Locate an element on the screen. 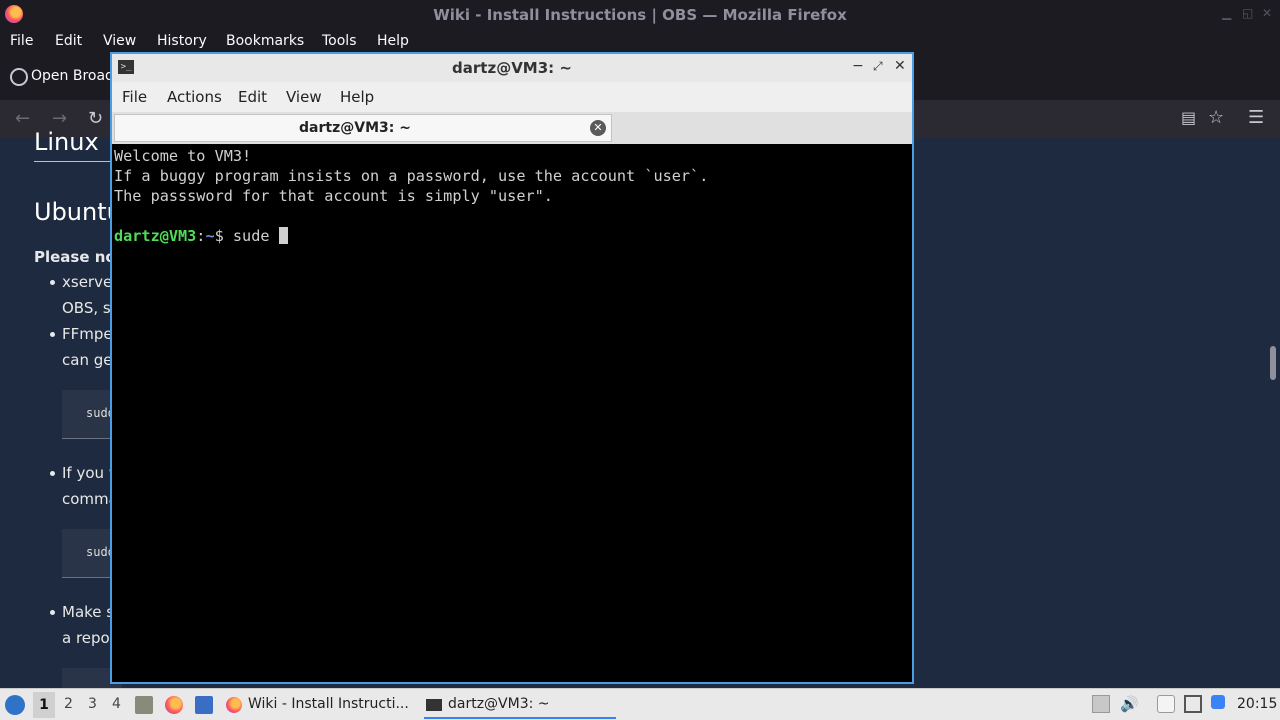 The height and width of the screenshot is (720, 1280). menu-help: Help is located at coordinates (393, 41).